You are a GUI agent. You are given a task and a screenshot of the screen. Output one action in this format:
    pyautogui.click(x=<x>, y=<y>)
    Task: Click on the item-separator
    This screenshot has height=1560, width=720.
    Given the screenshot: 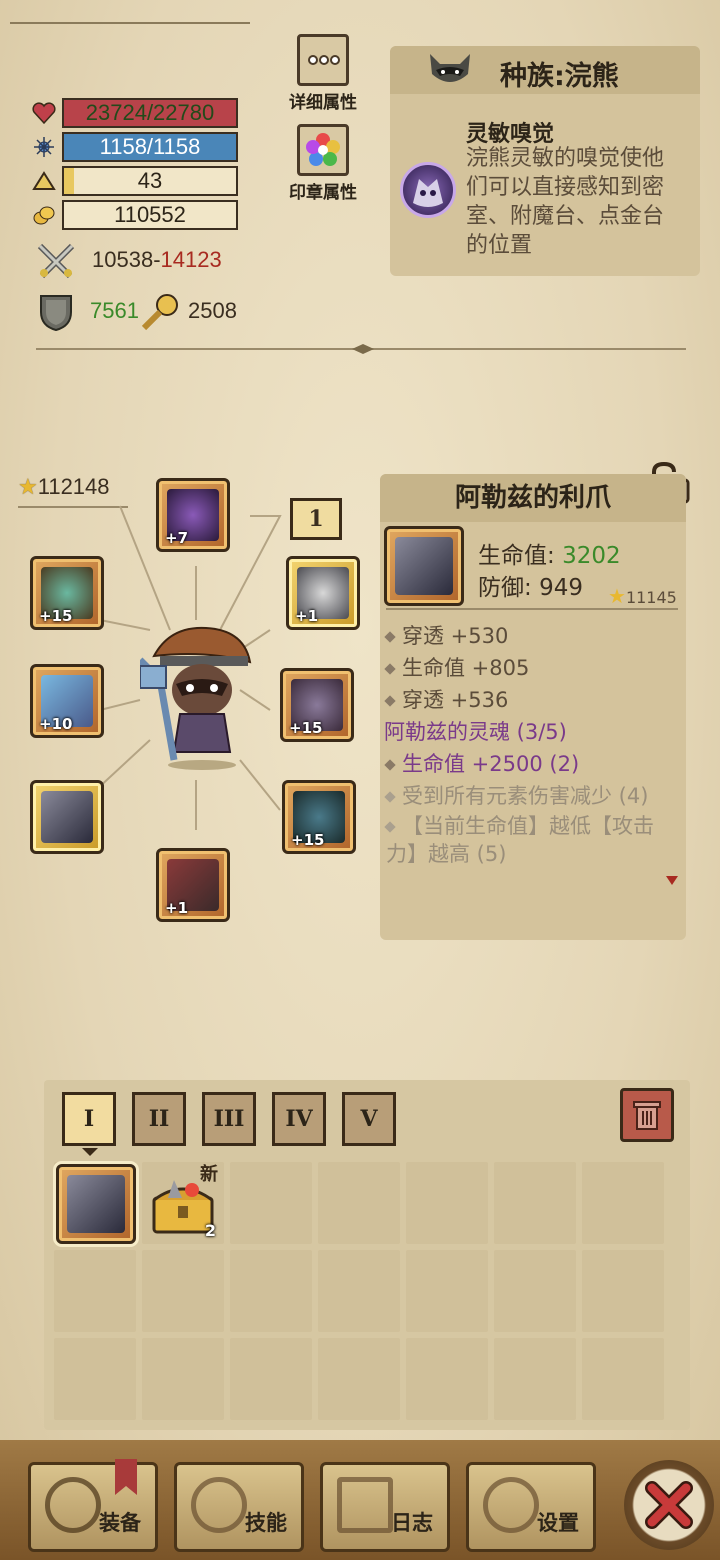 What is the action you would take?
    pyautogui.click(x=532, y=609)
    